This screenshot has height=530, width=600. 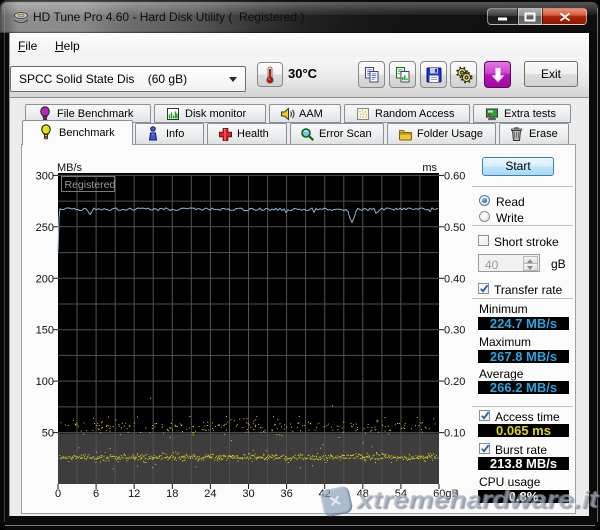 What do you see at coordinates (58, 494) in the screenshot?
I see `svg-text: 0` at bounding box center [58, 494].